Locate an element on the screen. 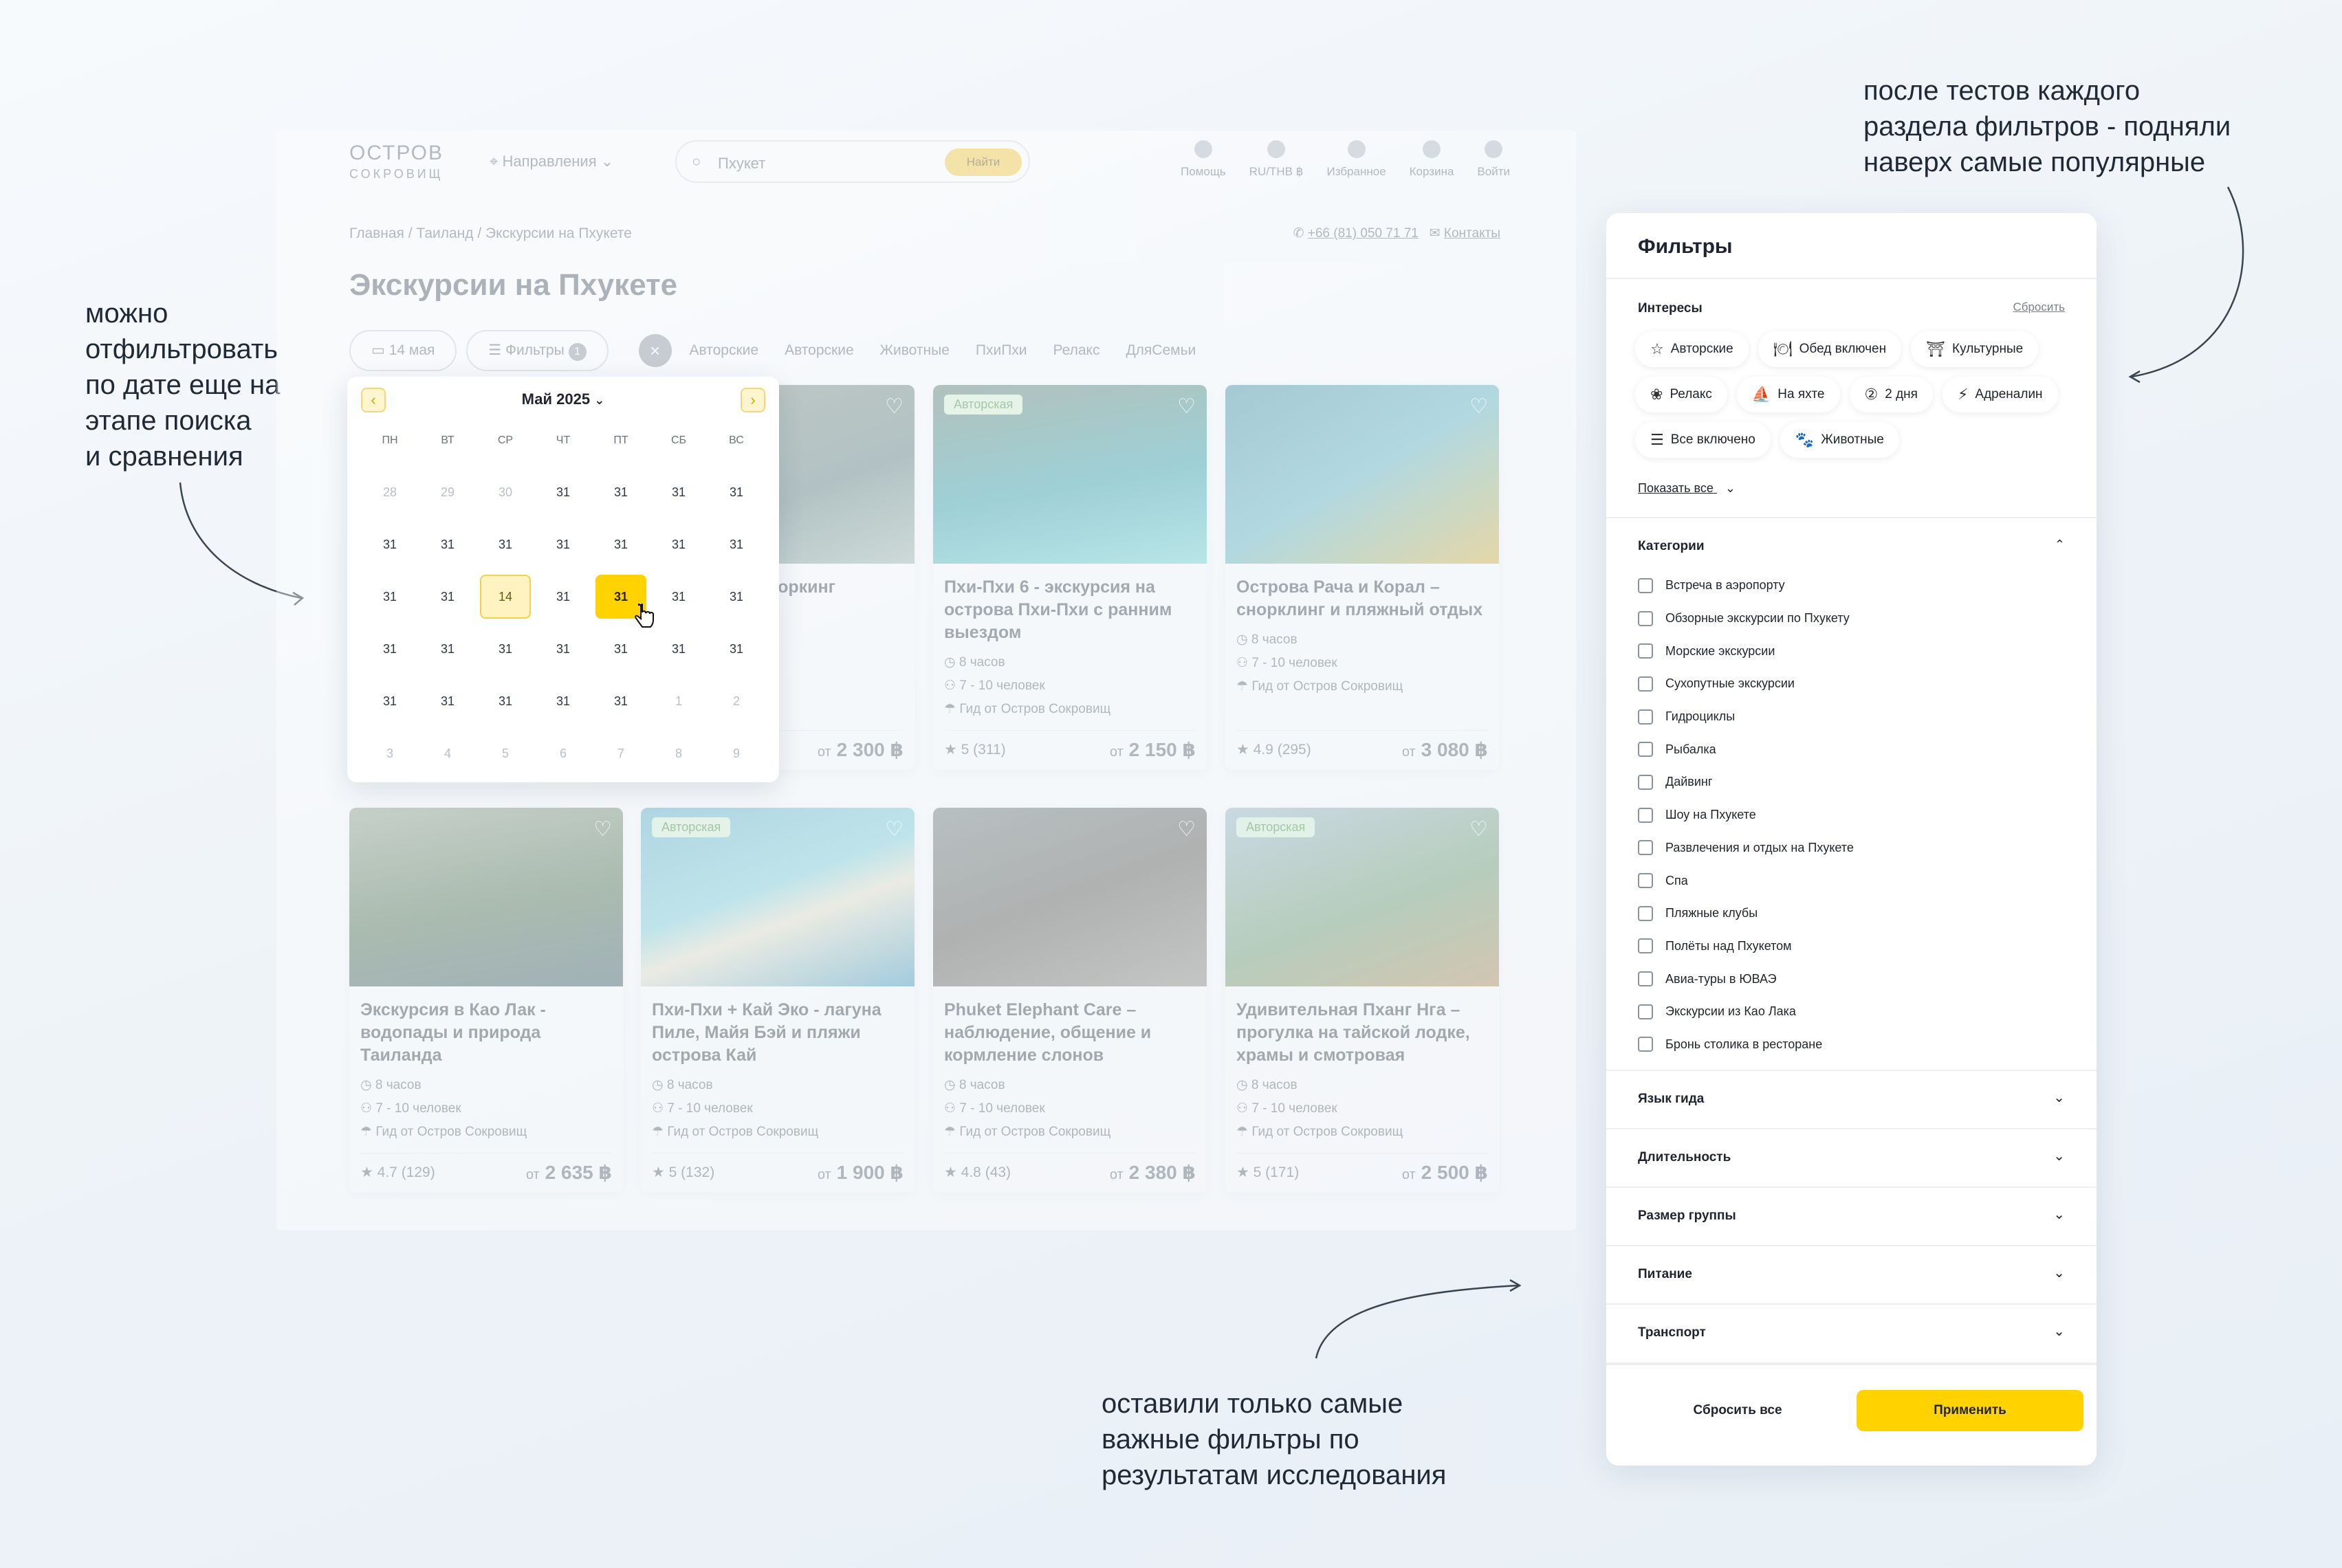 The image size is (2342, 1568). category-checkbox: Спа is located at coordinates (1746, 881).